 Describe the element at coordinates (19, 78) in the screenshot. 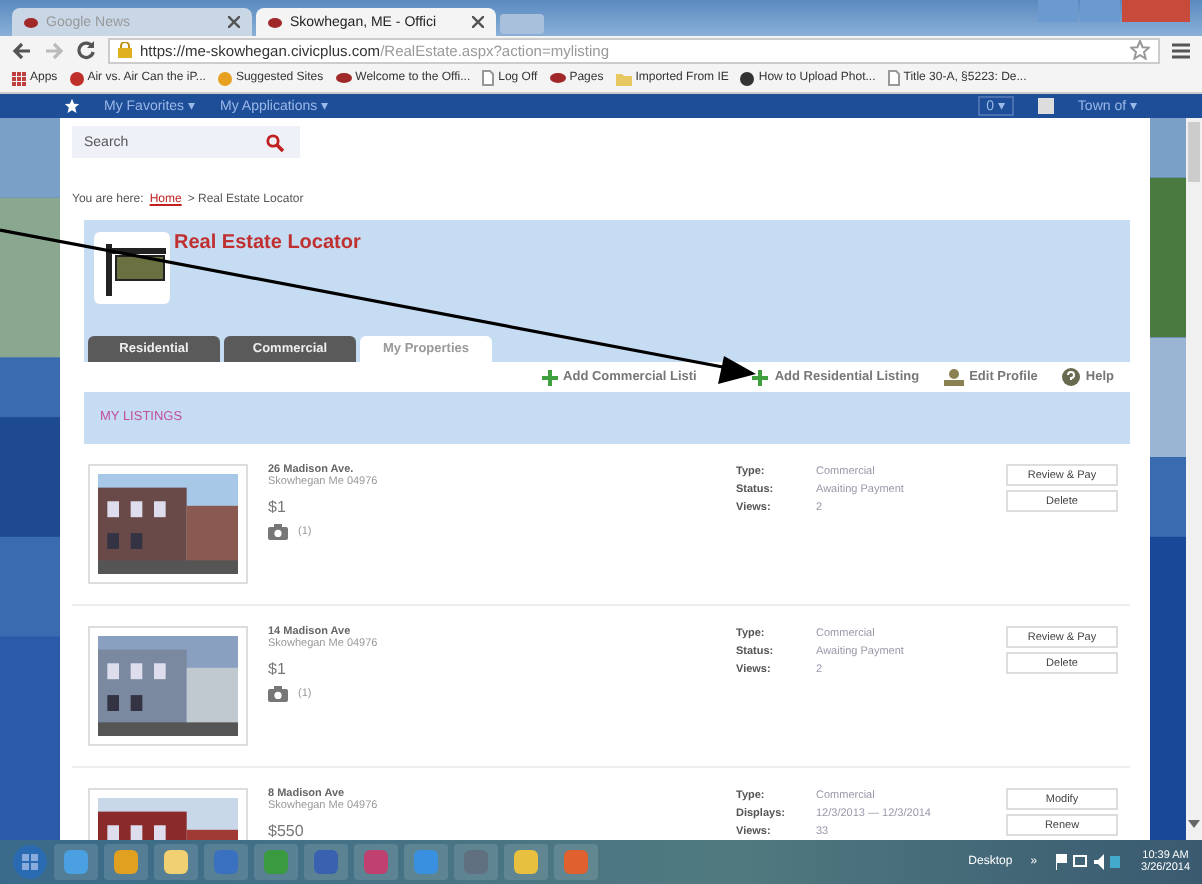

I see `apps-grid-icon` at that location.